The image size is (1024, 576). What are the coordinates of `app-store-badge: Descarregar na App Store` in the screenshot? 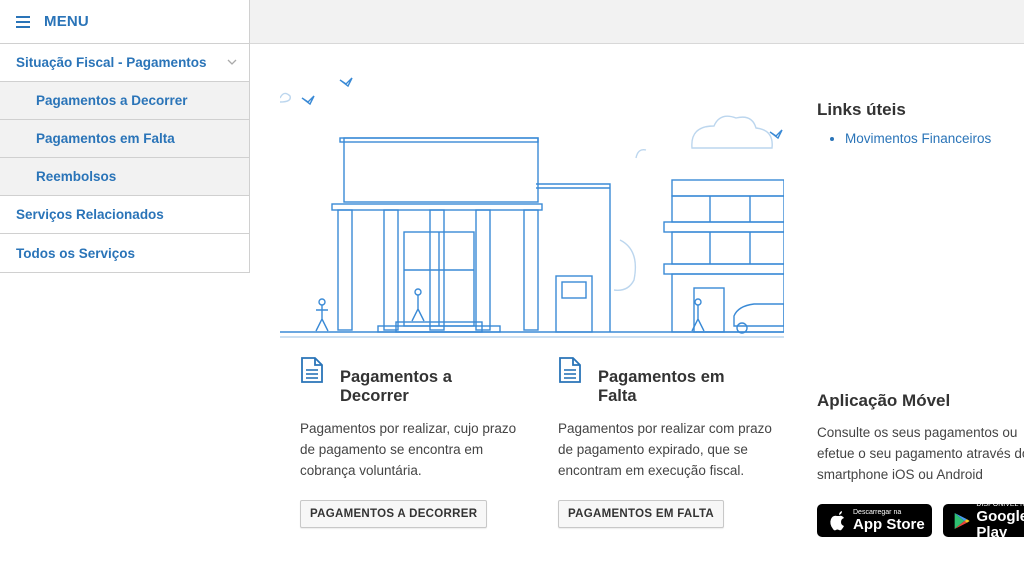 It's located at (874, 520).